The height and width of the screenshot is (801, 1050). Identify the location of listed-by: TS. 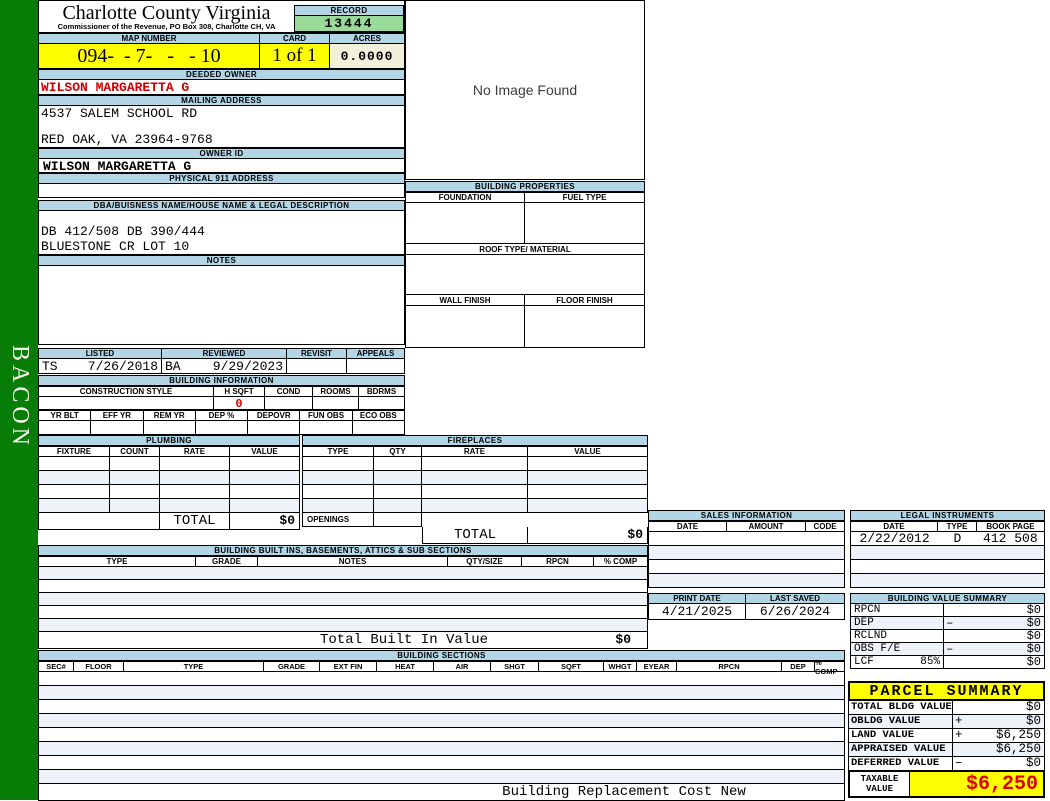
(50, 366).